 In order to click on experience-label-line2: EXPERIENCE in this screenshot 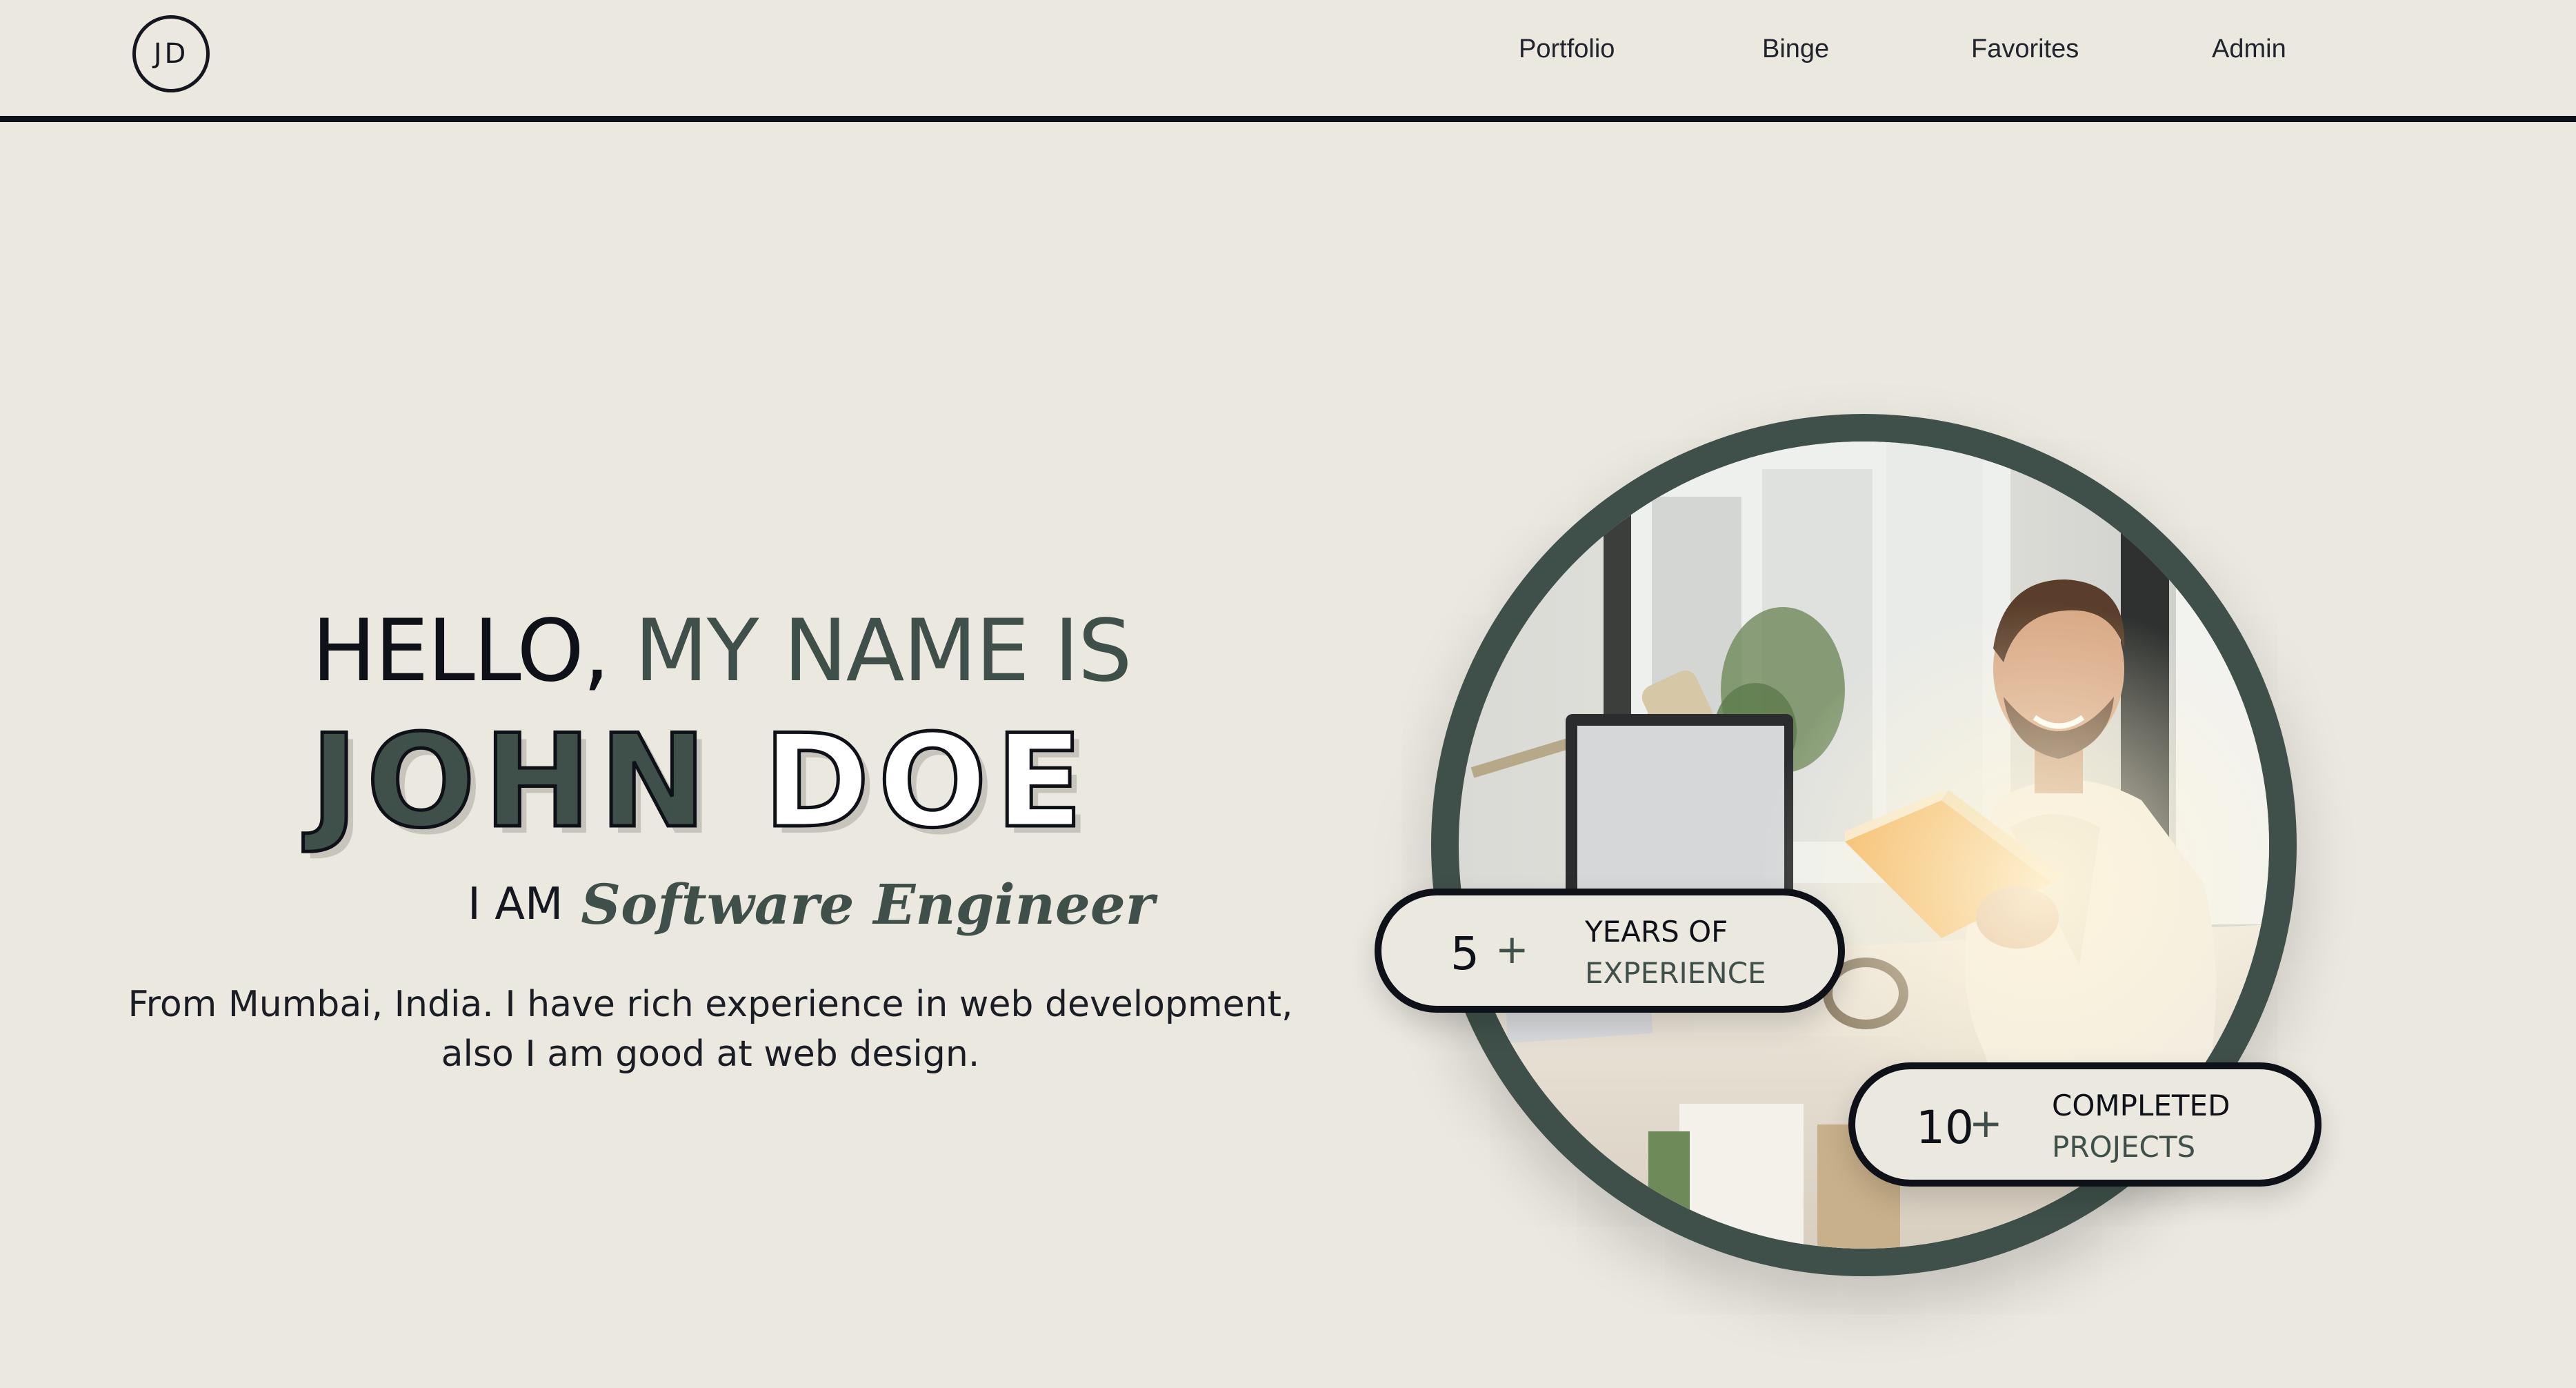, I will do `click(1675, 973)`.